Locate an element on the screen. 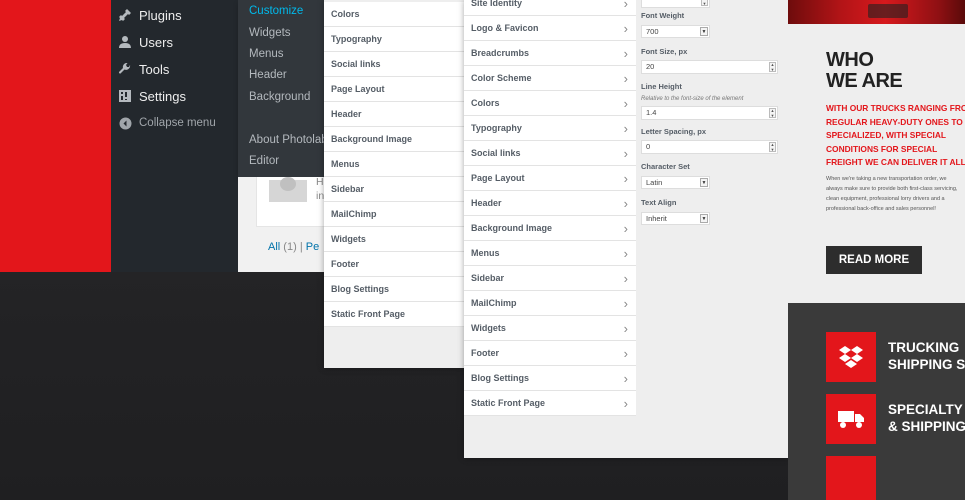  filter-pending-link: Pe is located at coordinates (312, 247).